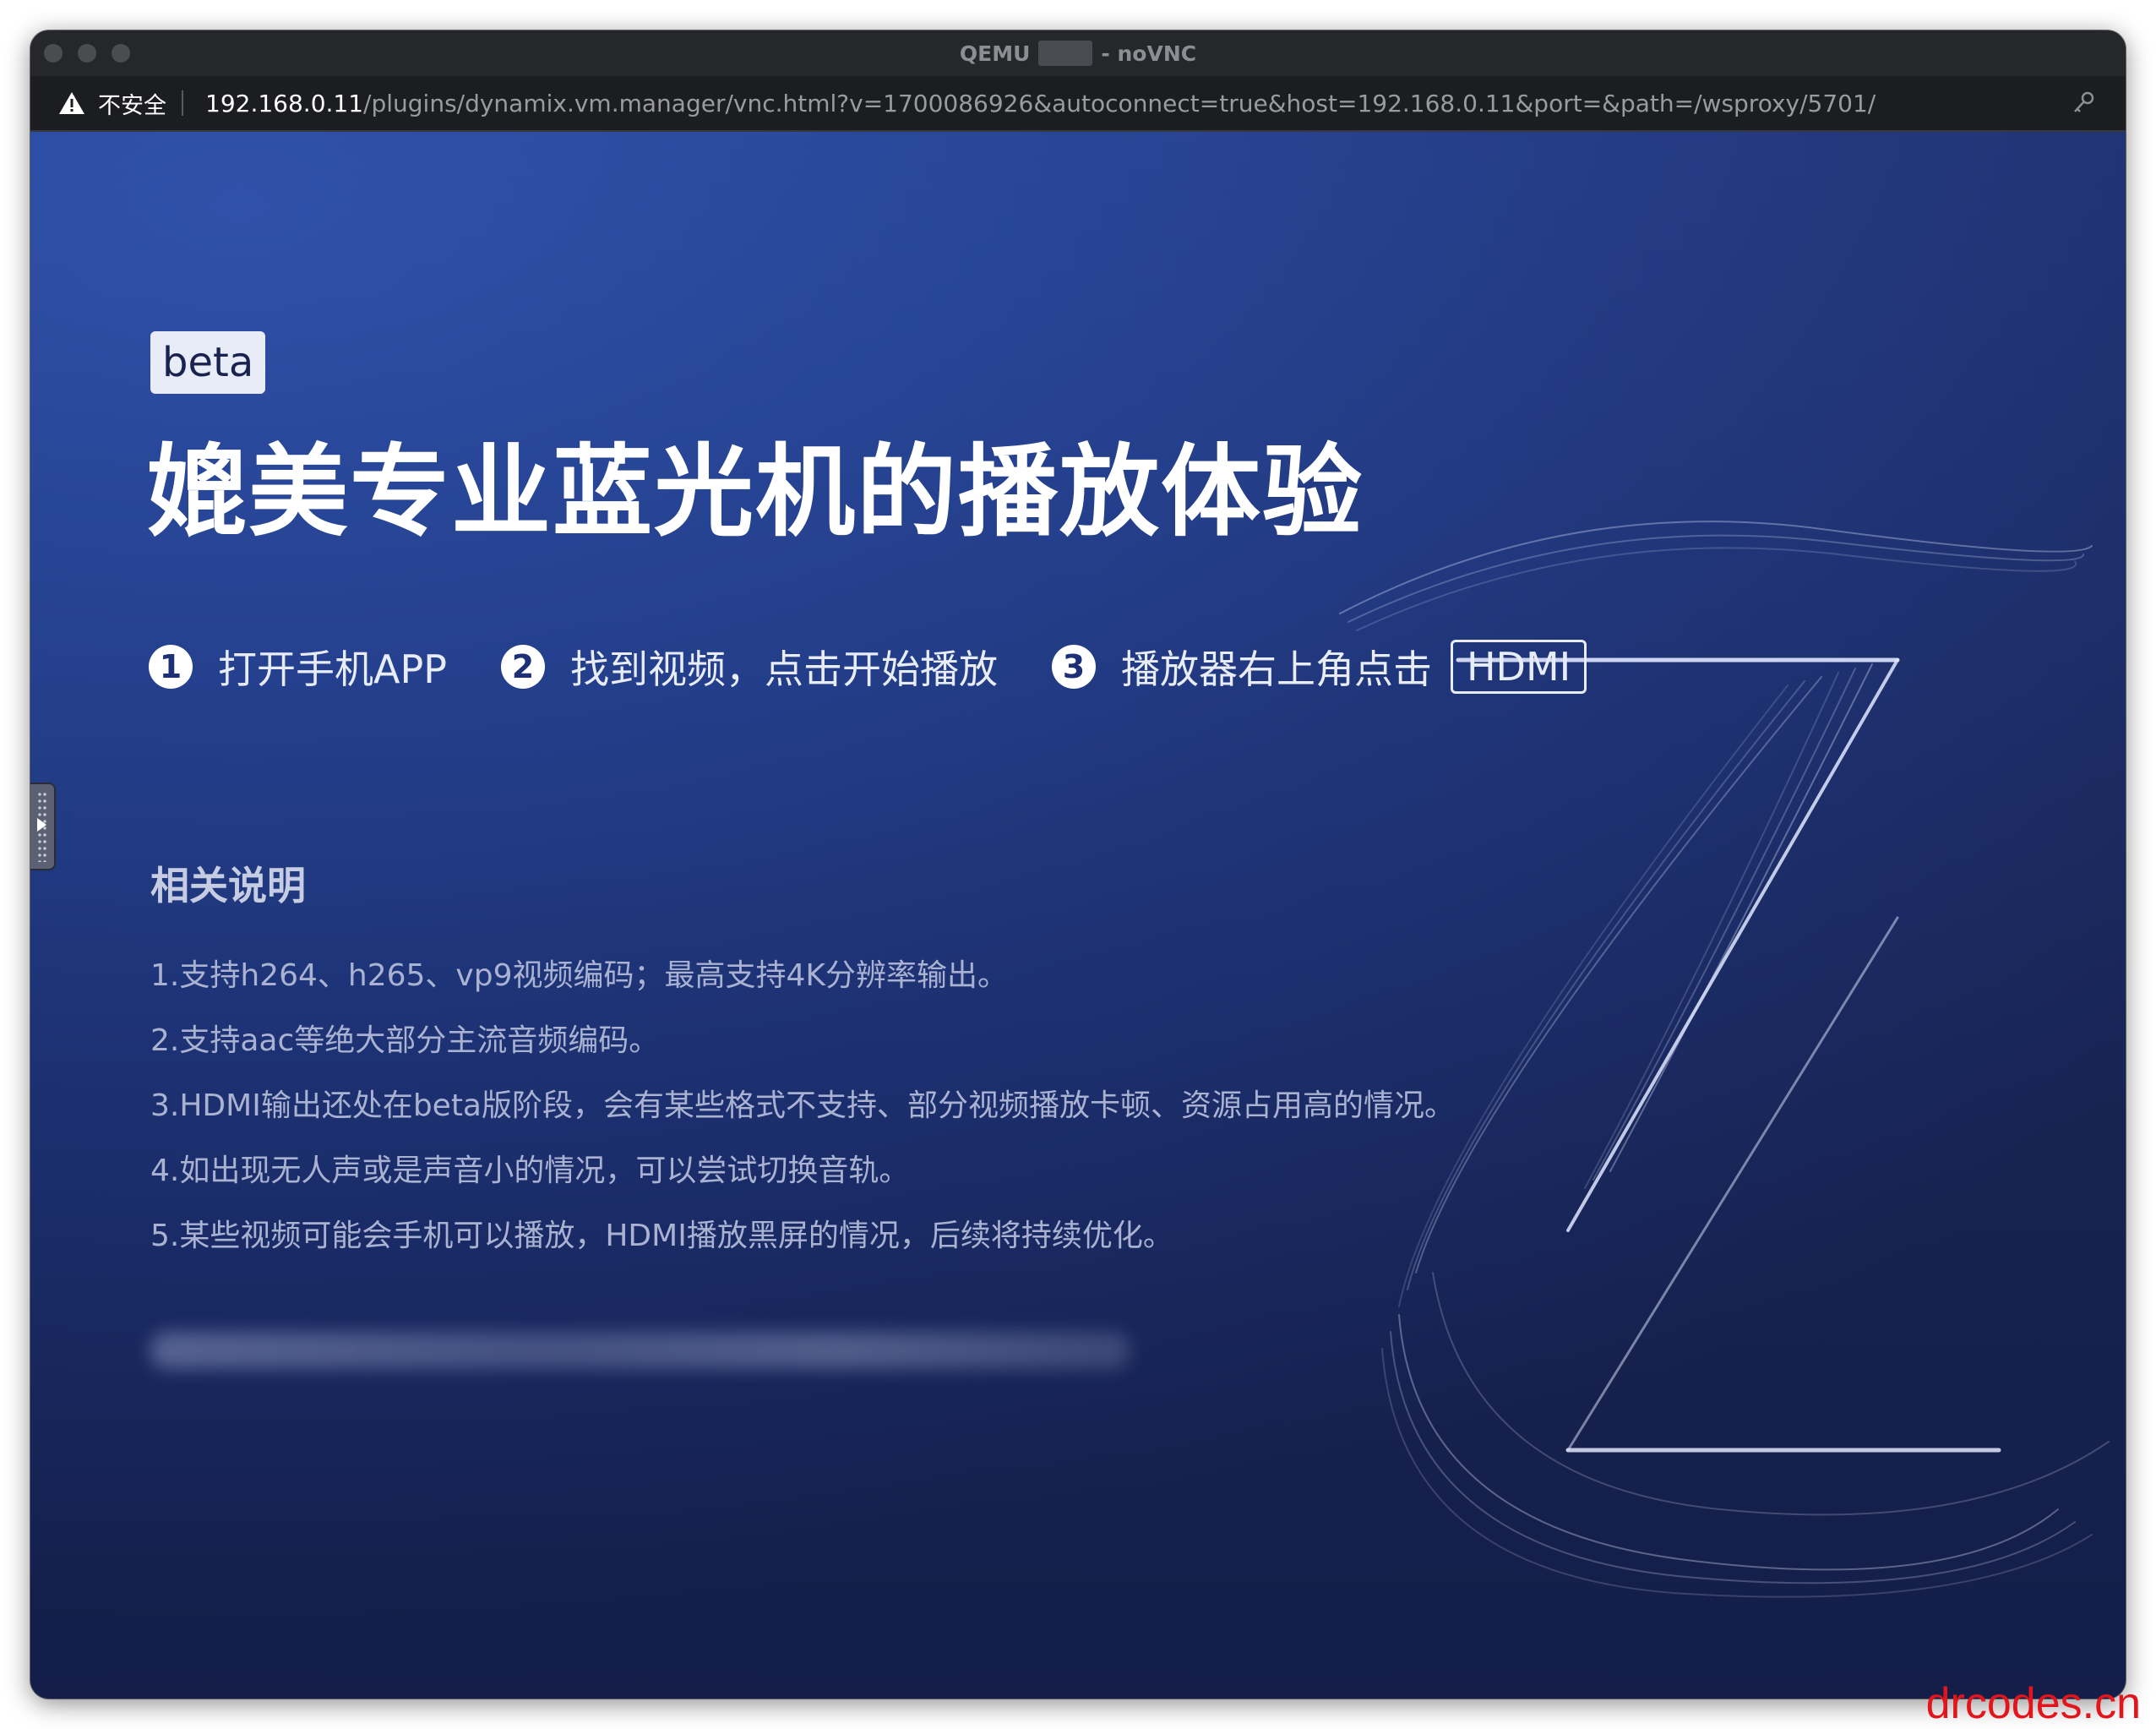 The height and width of the screenshot is (1729, 2156). I want to click on step-2: 2 找到视频，点击开始播放, so click(749, 667).